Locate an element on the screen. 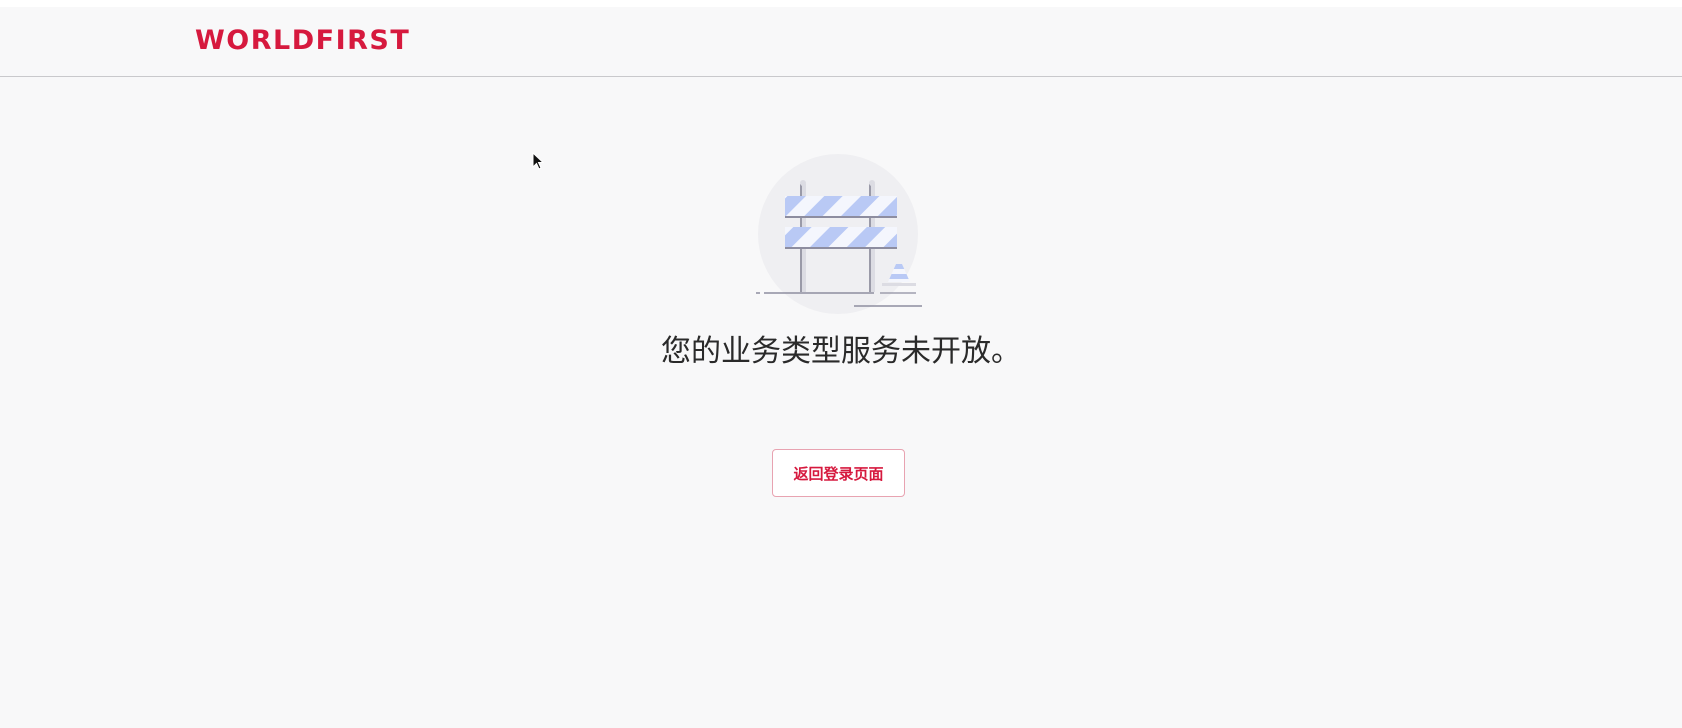 The image size is (1682, 728). mouse-cursor-icon is located at coordinates (538, 161).